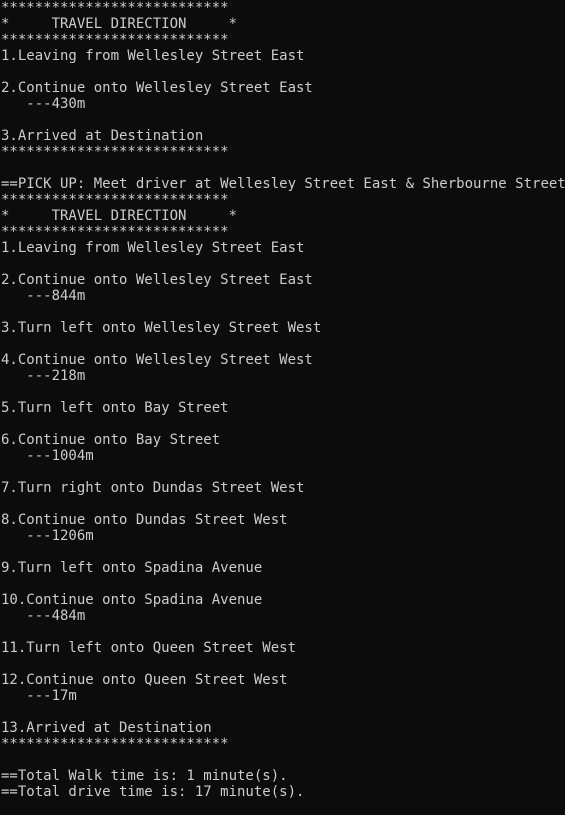 The width and height of the screenshot is (565, 815). Describe the element at coordinates (153, 488) in the screenshot. I see `direction-step: 7.Turn right onto Dundas Street West` at that location.